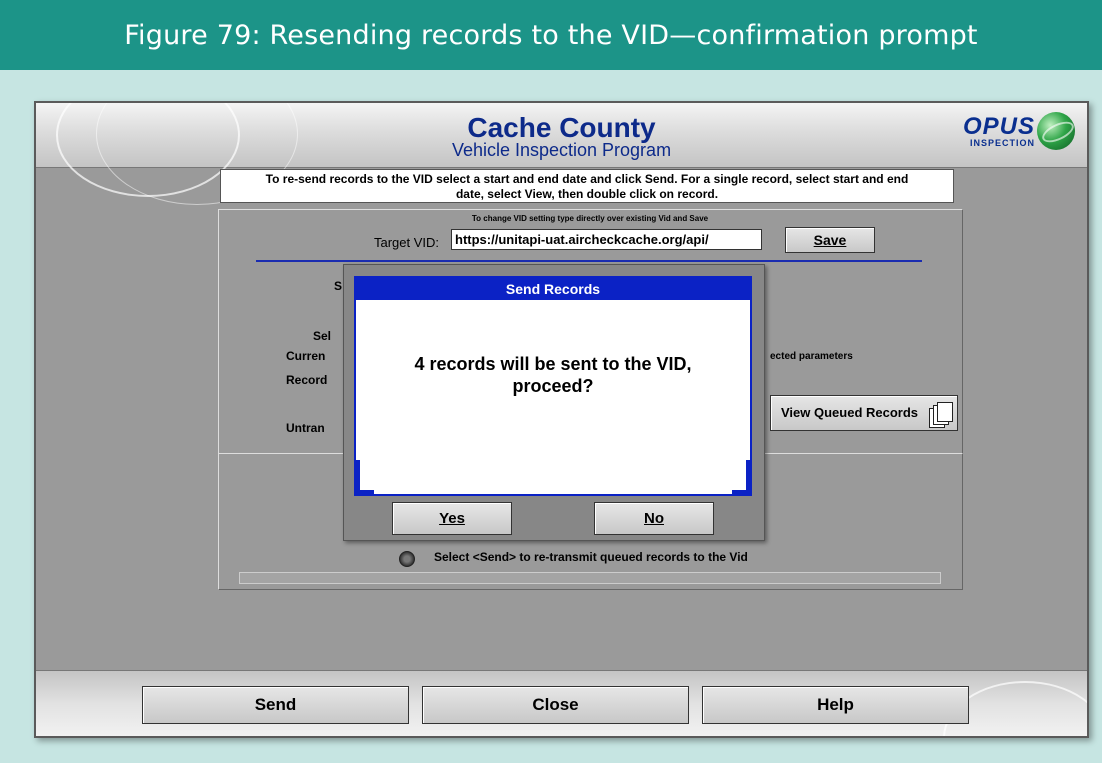  What do you see at coordinates (589, 261) in the screenshot?
I see `divider` at bounding box center [589, 261].